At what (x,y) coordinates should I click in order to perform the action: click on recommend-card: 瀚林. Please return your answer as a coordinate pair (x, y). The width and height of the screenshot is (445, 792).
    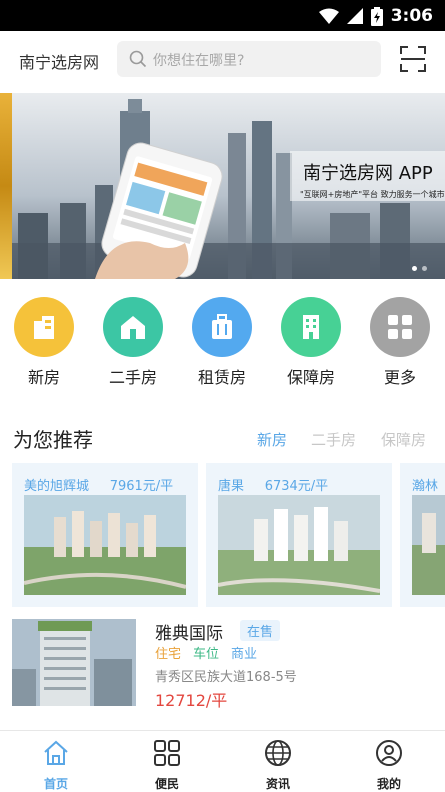
    Looking at the image, I should click on (422, 535).